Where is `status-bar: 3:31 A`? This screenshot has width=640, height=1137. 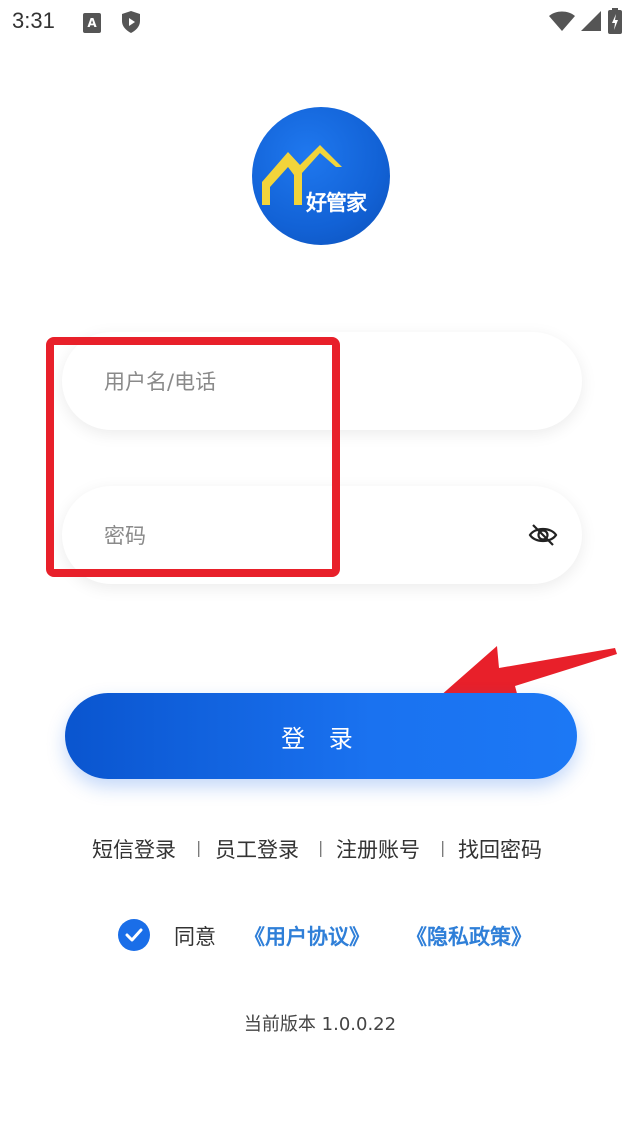 status-bar: 3:31 A is located at coordinates (320, 22).